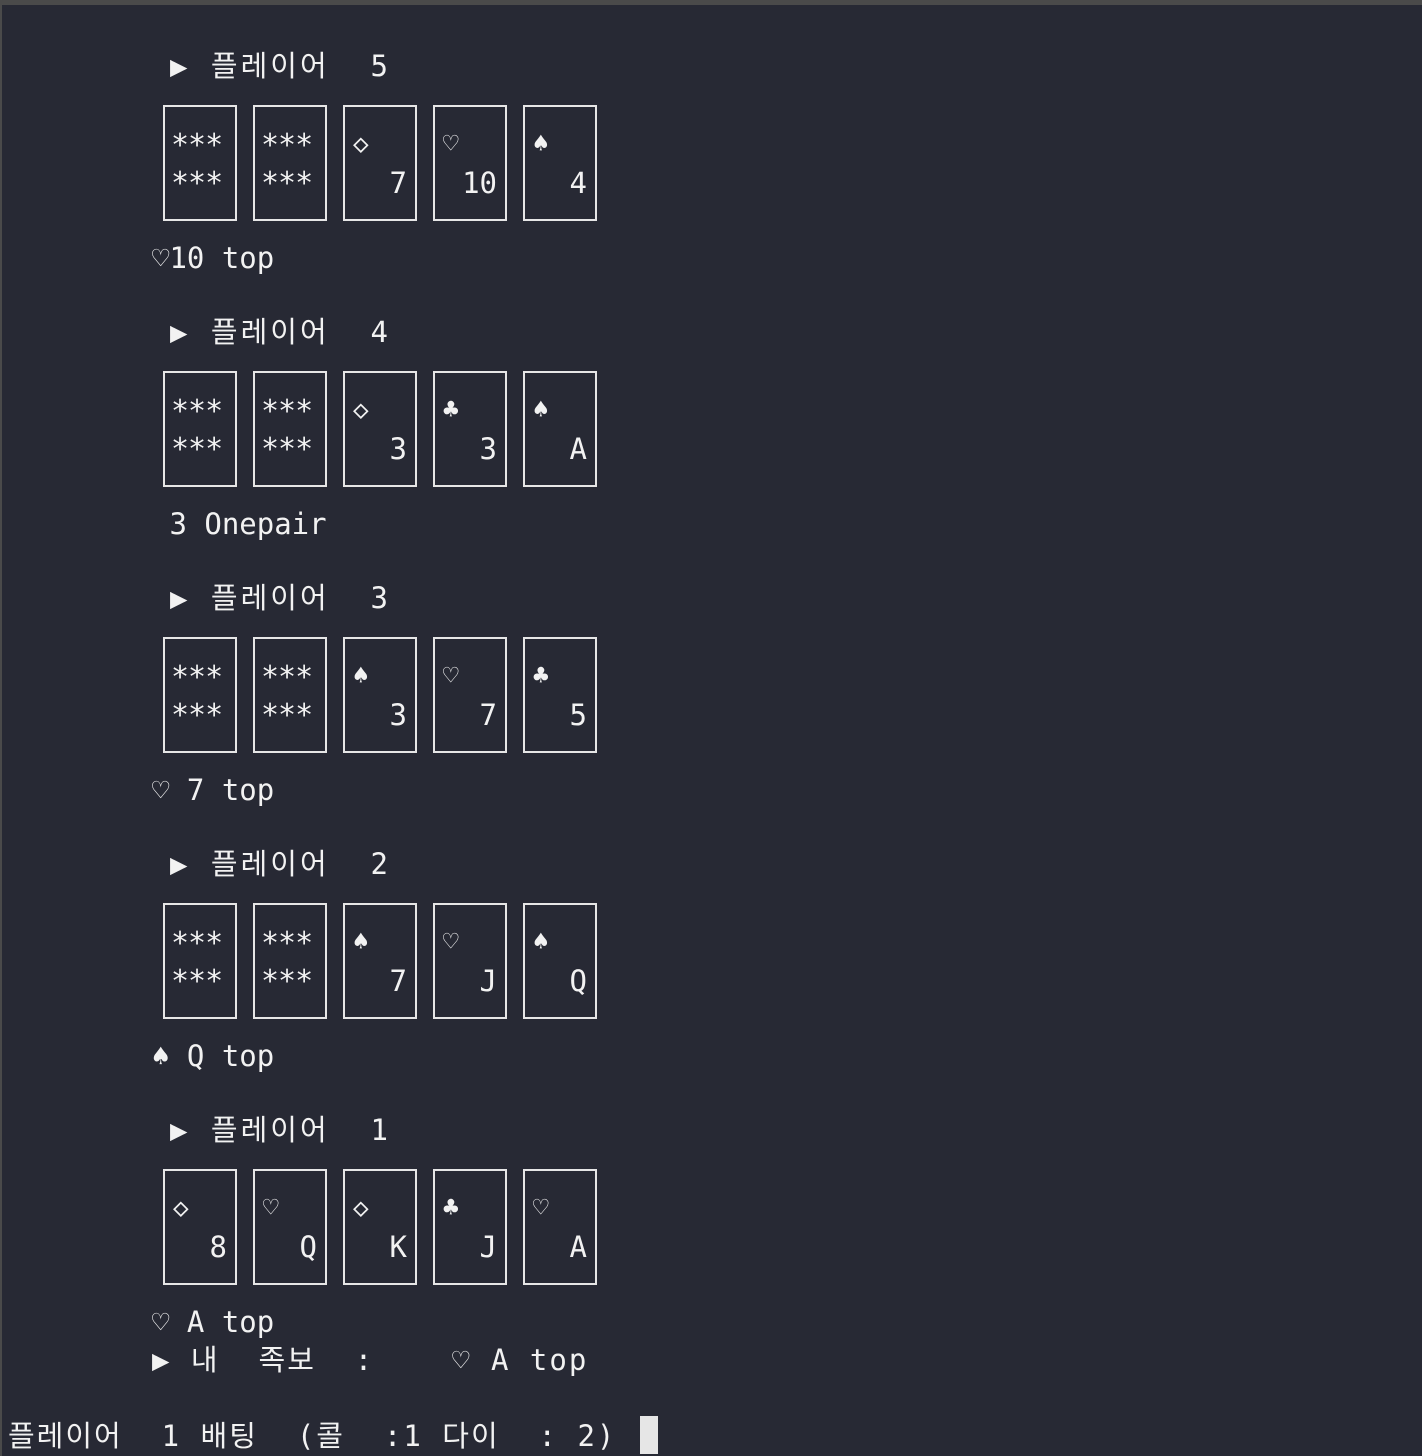 The width and height of the screenshot is (1422, 1456). I want to click on player-3-cards: *** *** *** *** ♠ 3 ♡ 7 ♣ 5, so click(383, 695).